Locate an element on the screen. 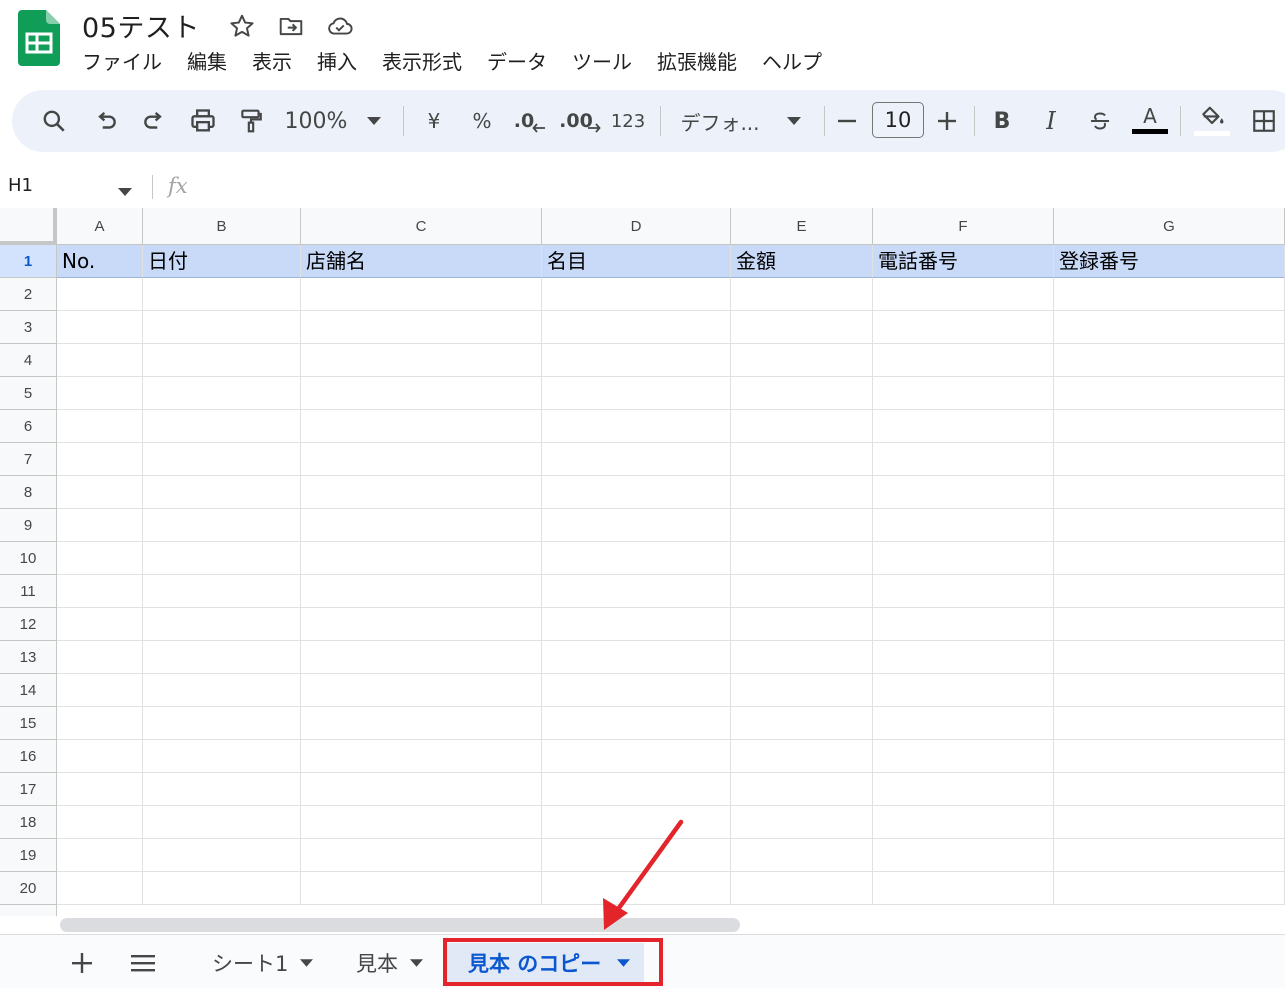  row-header-12: 12 is located at coordinates (28, 624).